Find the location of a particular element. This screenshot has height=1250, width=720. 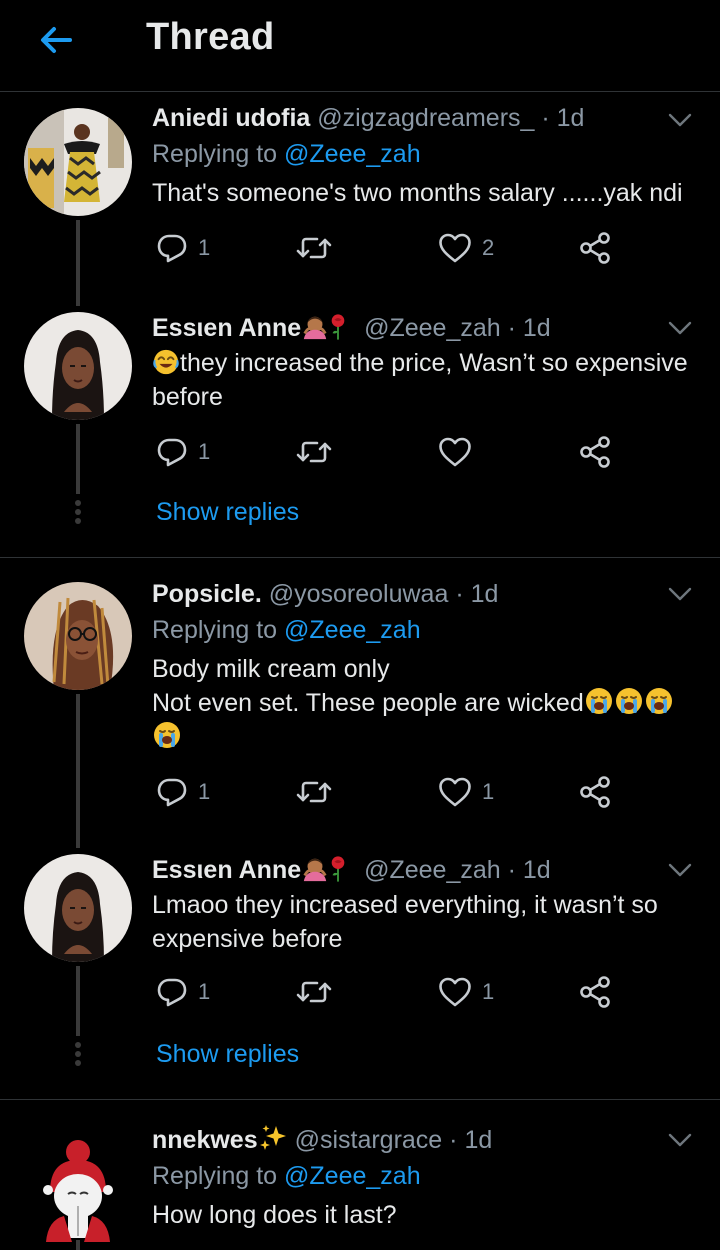

user-handle: @yosoreoluwaa is located at coordinates (359, 594).